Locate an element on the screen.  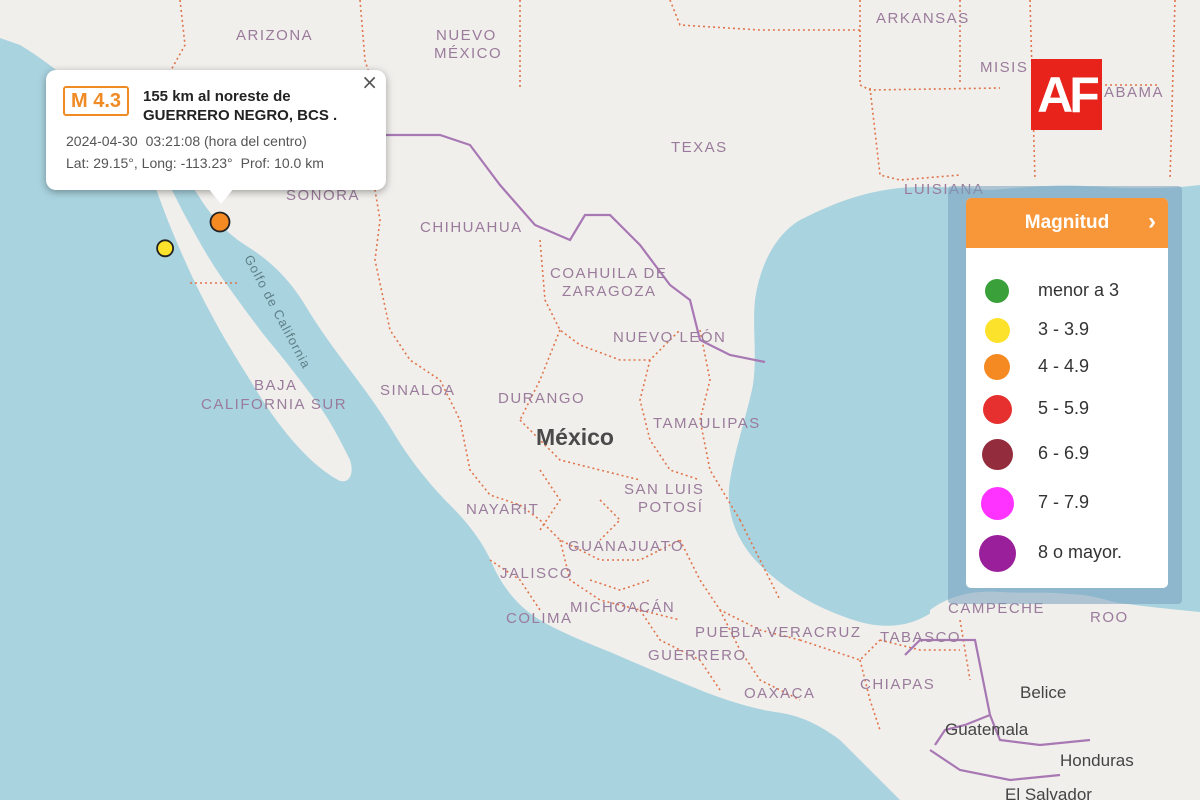
label-potosi: POTOSÍ is located at coordinates (670, 507).